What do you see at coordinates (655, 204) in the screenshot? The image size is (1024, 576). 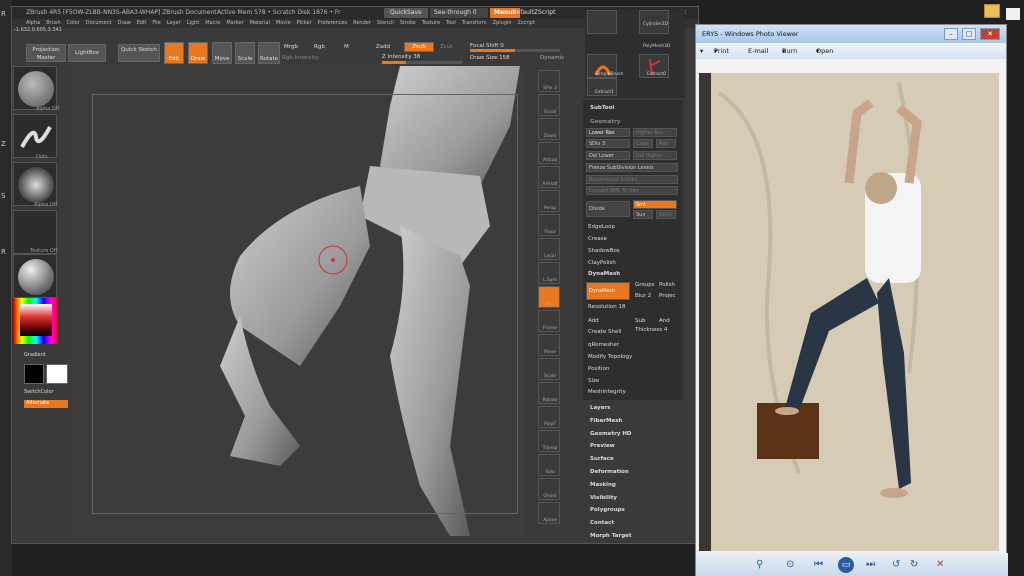 I see `smt-toggle: Smt` at bounding box center [655, 204].